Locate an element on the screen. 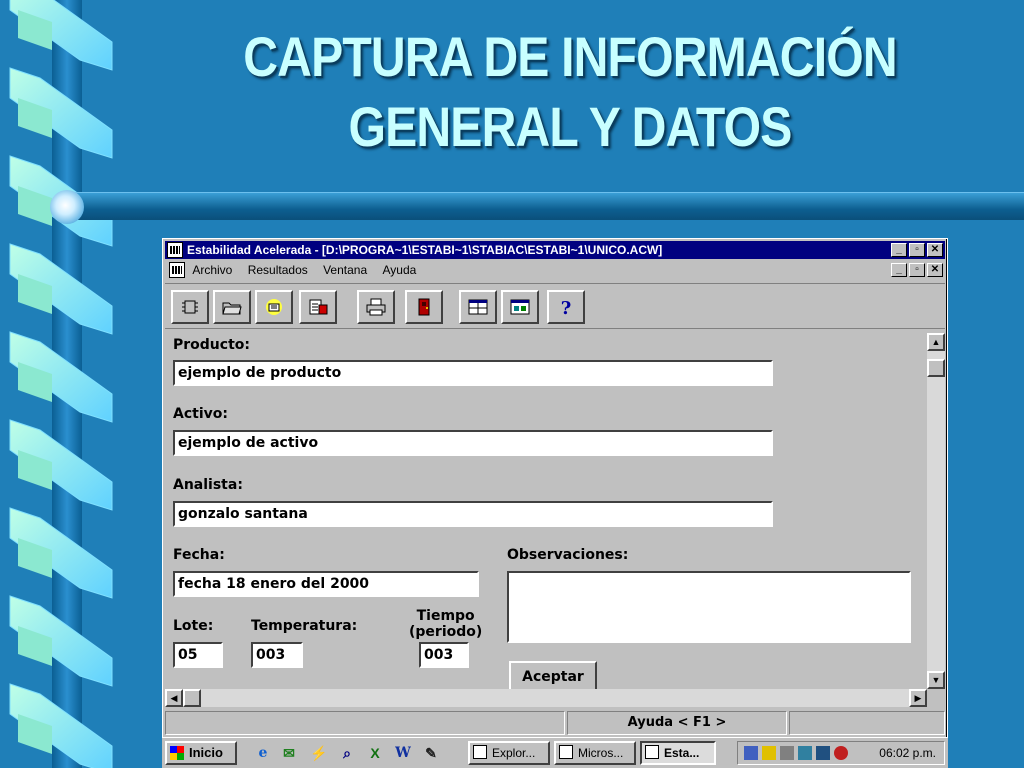 Image resolution: width=1024 pixels, height=768 pixels. menu-archivo: Archivo is located at coordinates (212, 270).